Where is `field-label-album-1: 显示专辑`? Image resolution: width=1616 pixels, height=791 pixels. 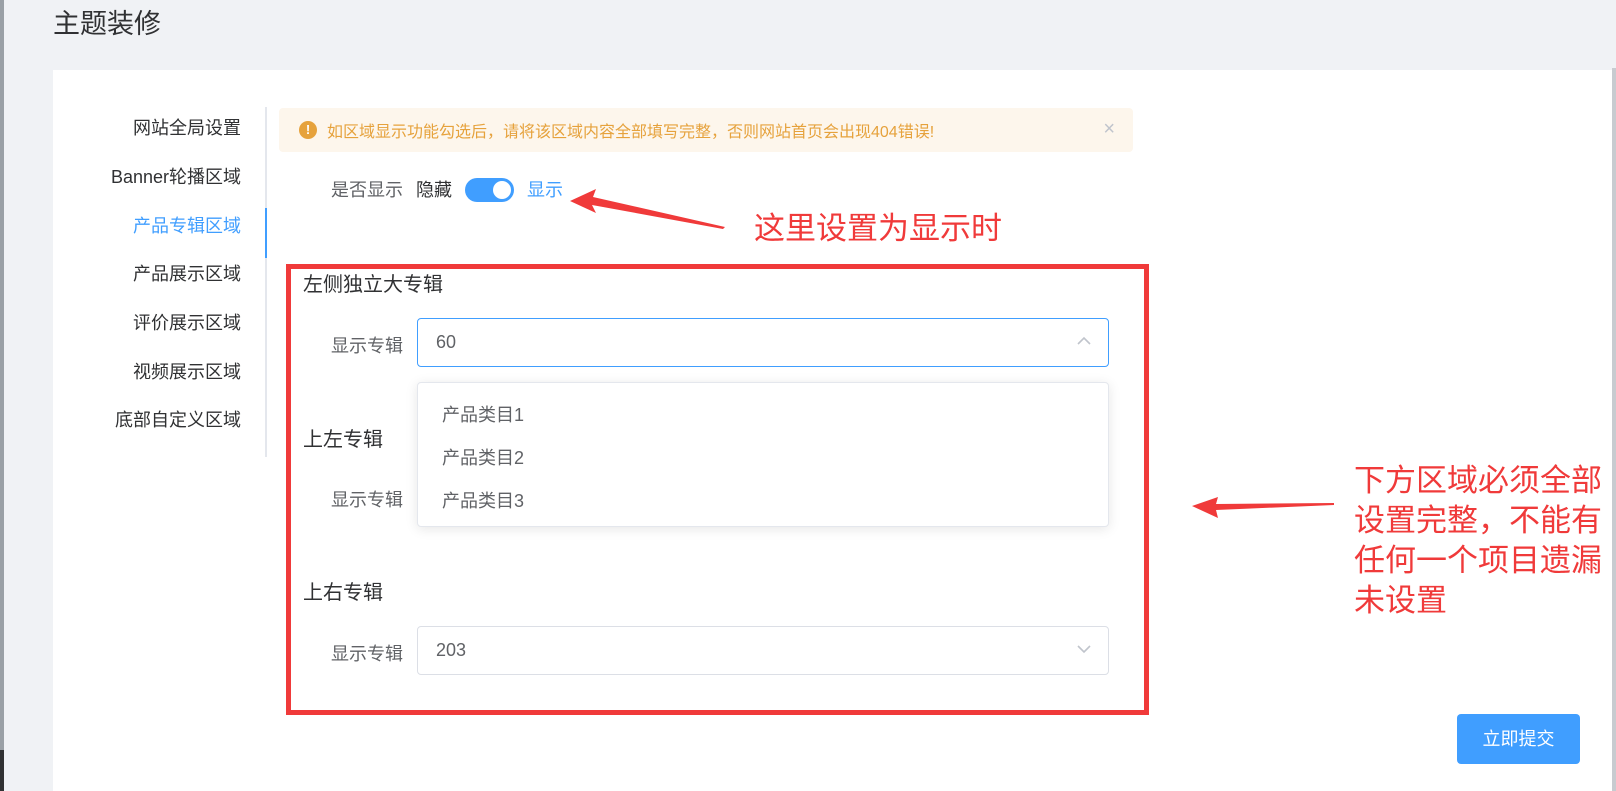 field-label-album-1: 显示专辑 is located at coordinates (367, 346).